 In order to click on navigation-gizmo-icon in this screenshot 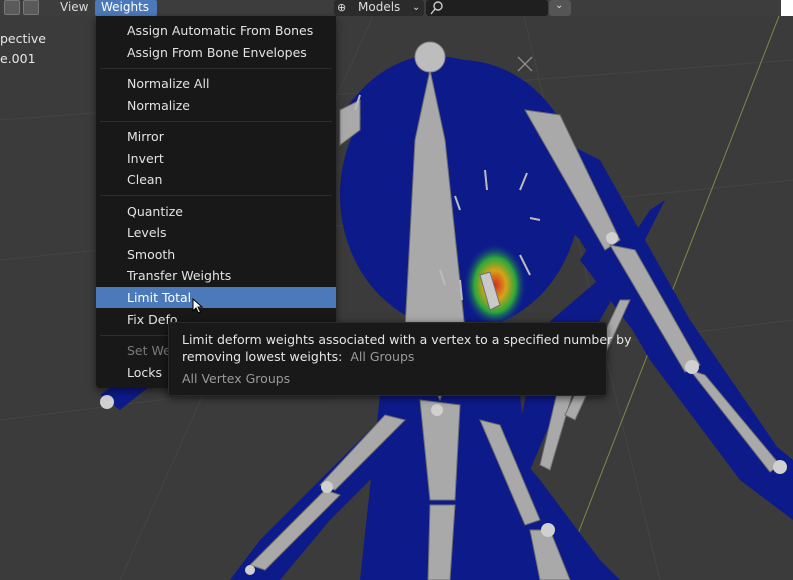, I will do `click(787, 8)`.